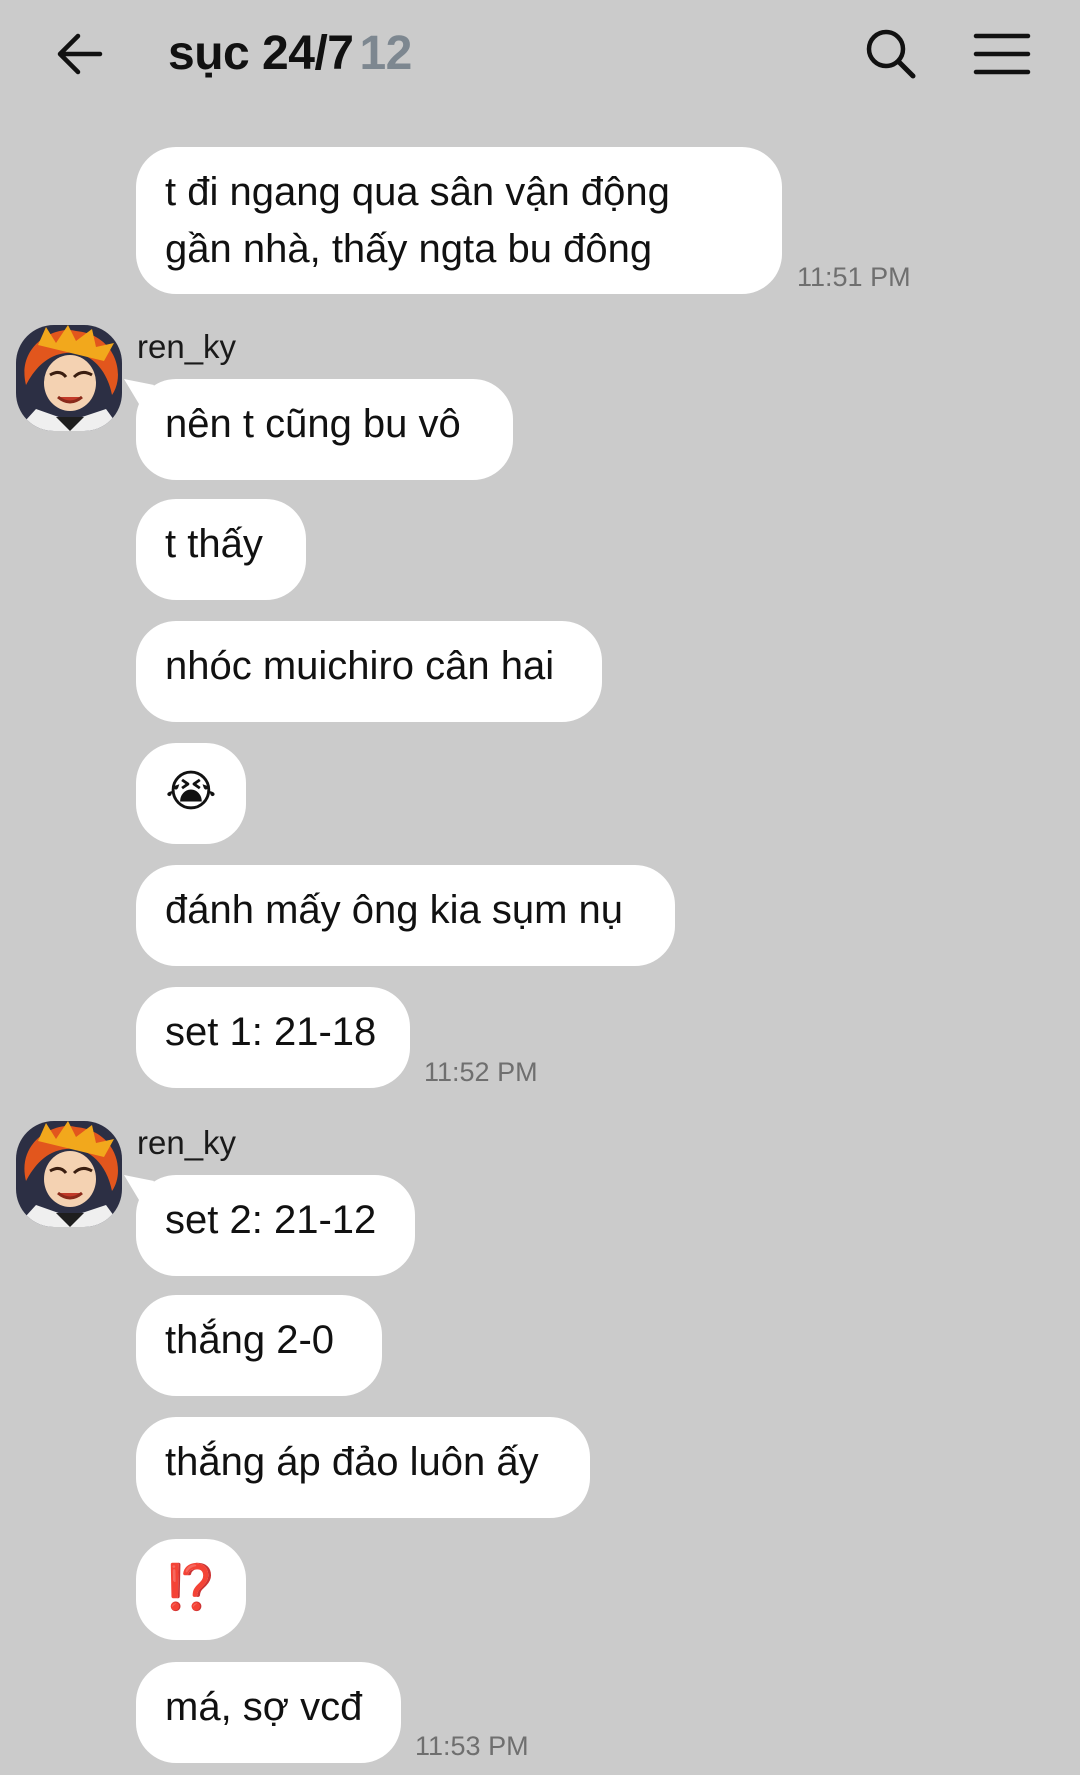  Describe the element at coordinates (261, 53) in the screenshot. I see `group-name: sục 24/7` at that location.